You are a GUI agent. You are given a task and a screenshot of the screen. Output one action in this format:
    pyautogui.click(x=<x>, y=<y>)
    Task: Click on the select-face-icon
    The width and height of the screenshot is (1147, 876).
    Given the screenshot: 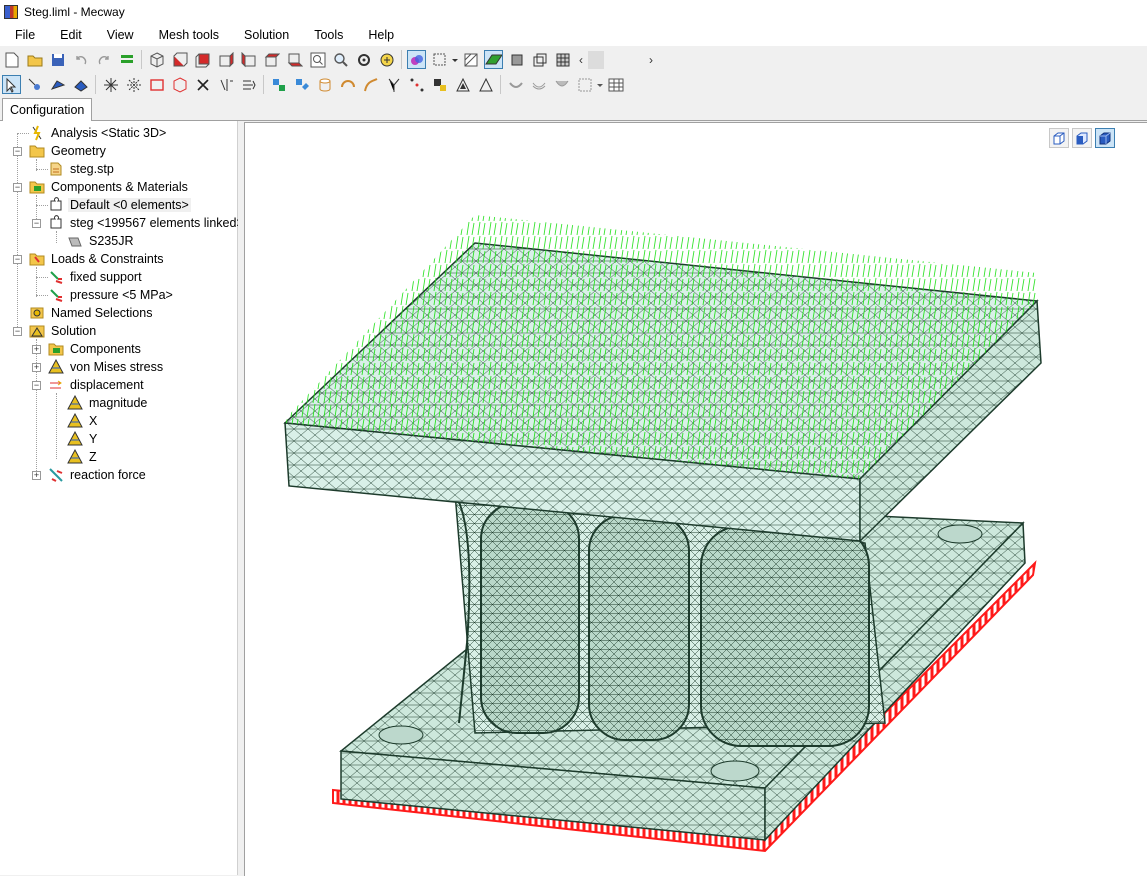 What is the action you would take?
    pyautogui.click(x=80, y=84)
    